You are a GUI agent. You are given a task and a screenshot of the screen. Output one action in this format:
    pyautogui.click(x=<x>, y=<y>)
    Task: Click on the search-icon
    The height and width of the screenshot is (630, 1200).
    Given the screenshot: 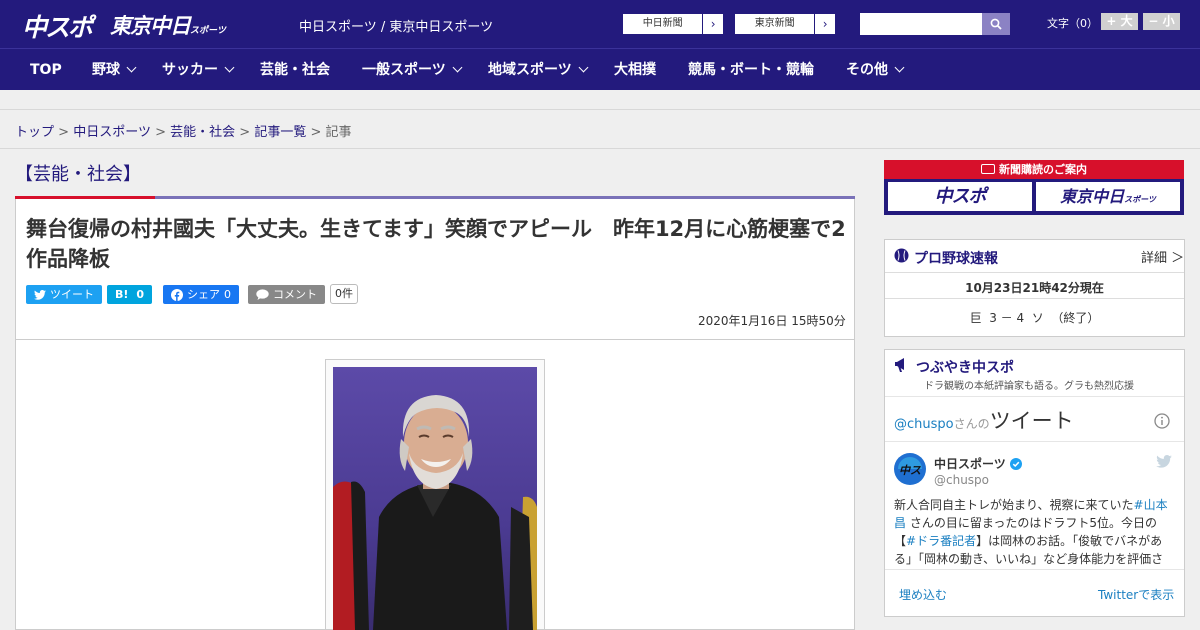 What is the action you would take?
    pyautogui.click(x=996, y=24)
    